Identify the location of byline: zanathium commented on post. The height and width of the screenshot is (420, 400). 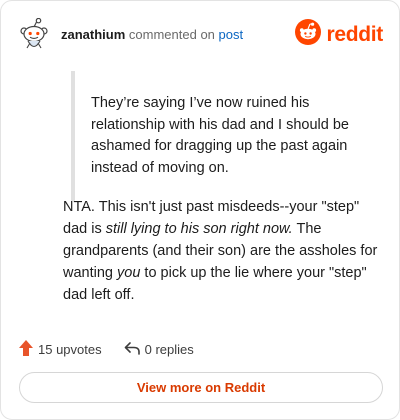
(152, 35).